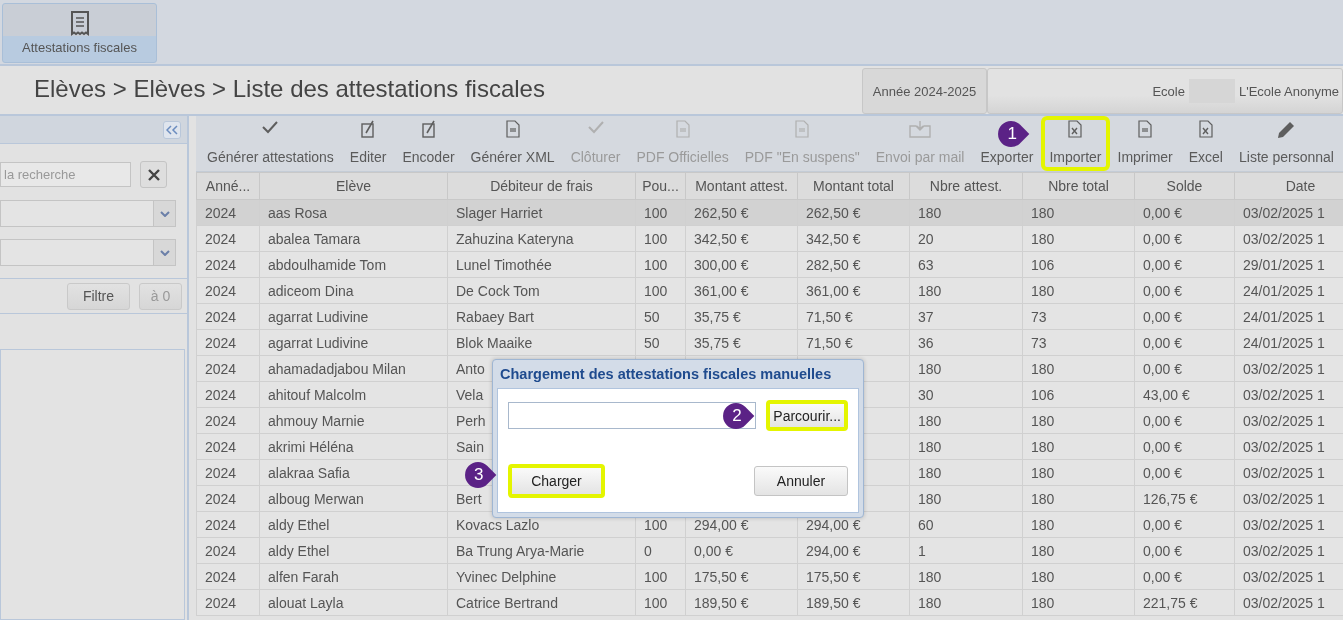  I want to click on edit-icon, so click(368, 129).